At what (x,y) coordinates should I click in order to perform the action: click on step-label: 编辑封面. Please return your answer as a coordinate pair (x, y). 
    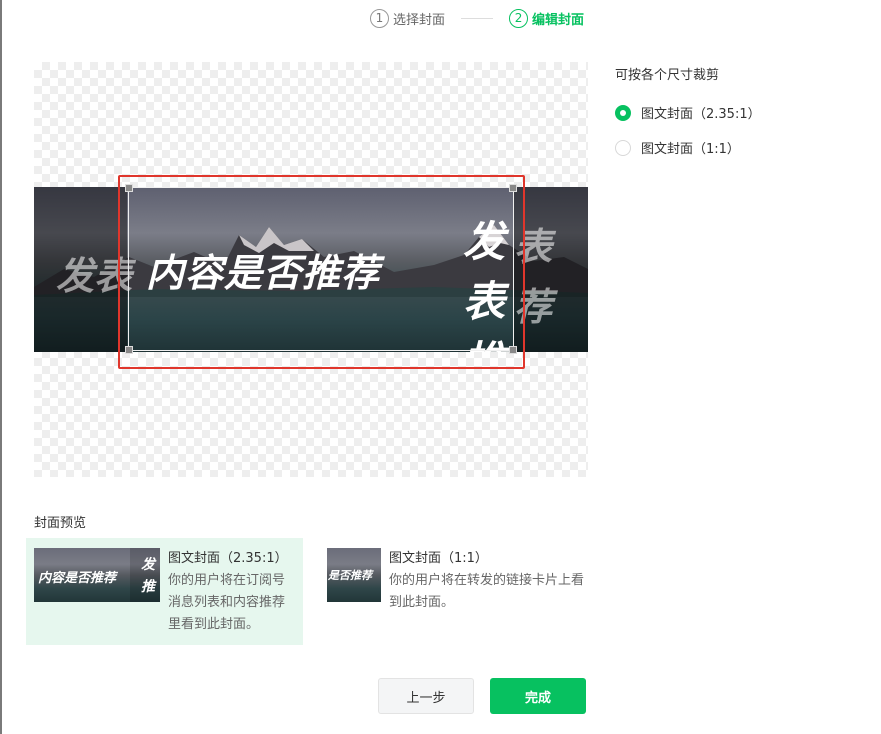
    Looking at the image, I should click on (558, 20).